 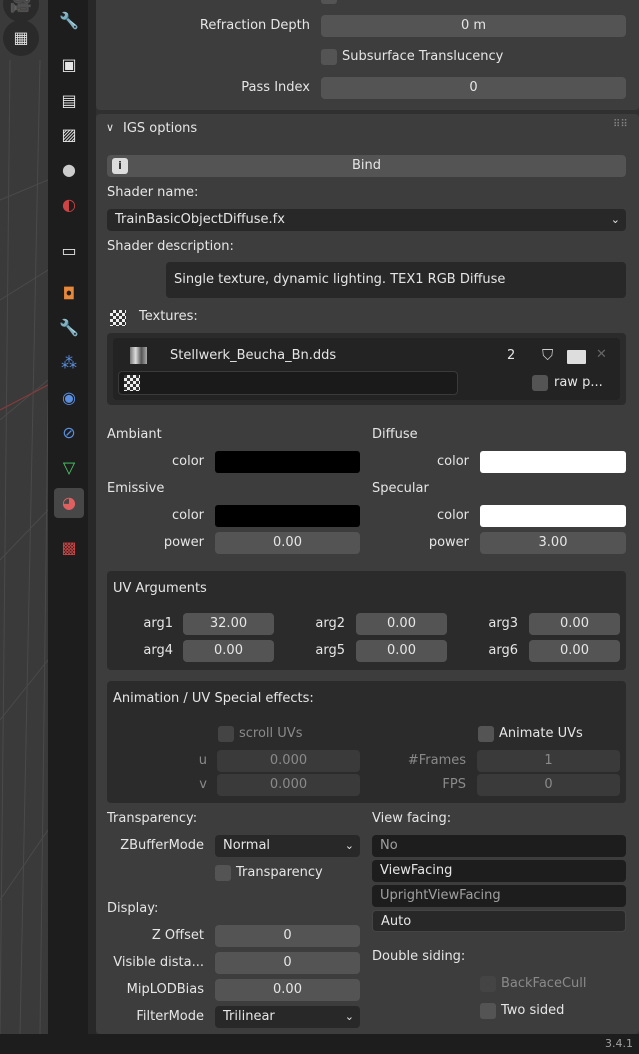 What do you see at coordinates (138, 355) in the screenshot?
I see `texture-thumbnail-icon` at bounding box center [138, 355].